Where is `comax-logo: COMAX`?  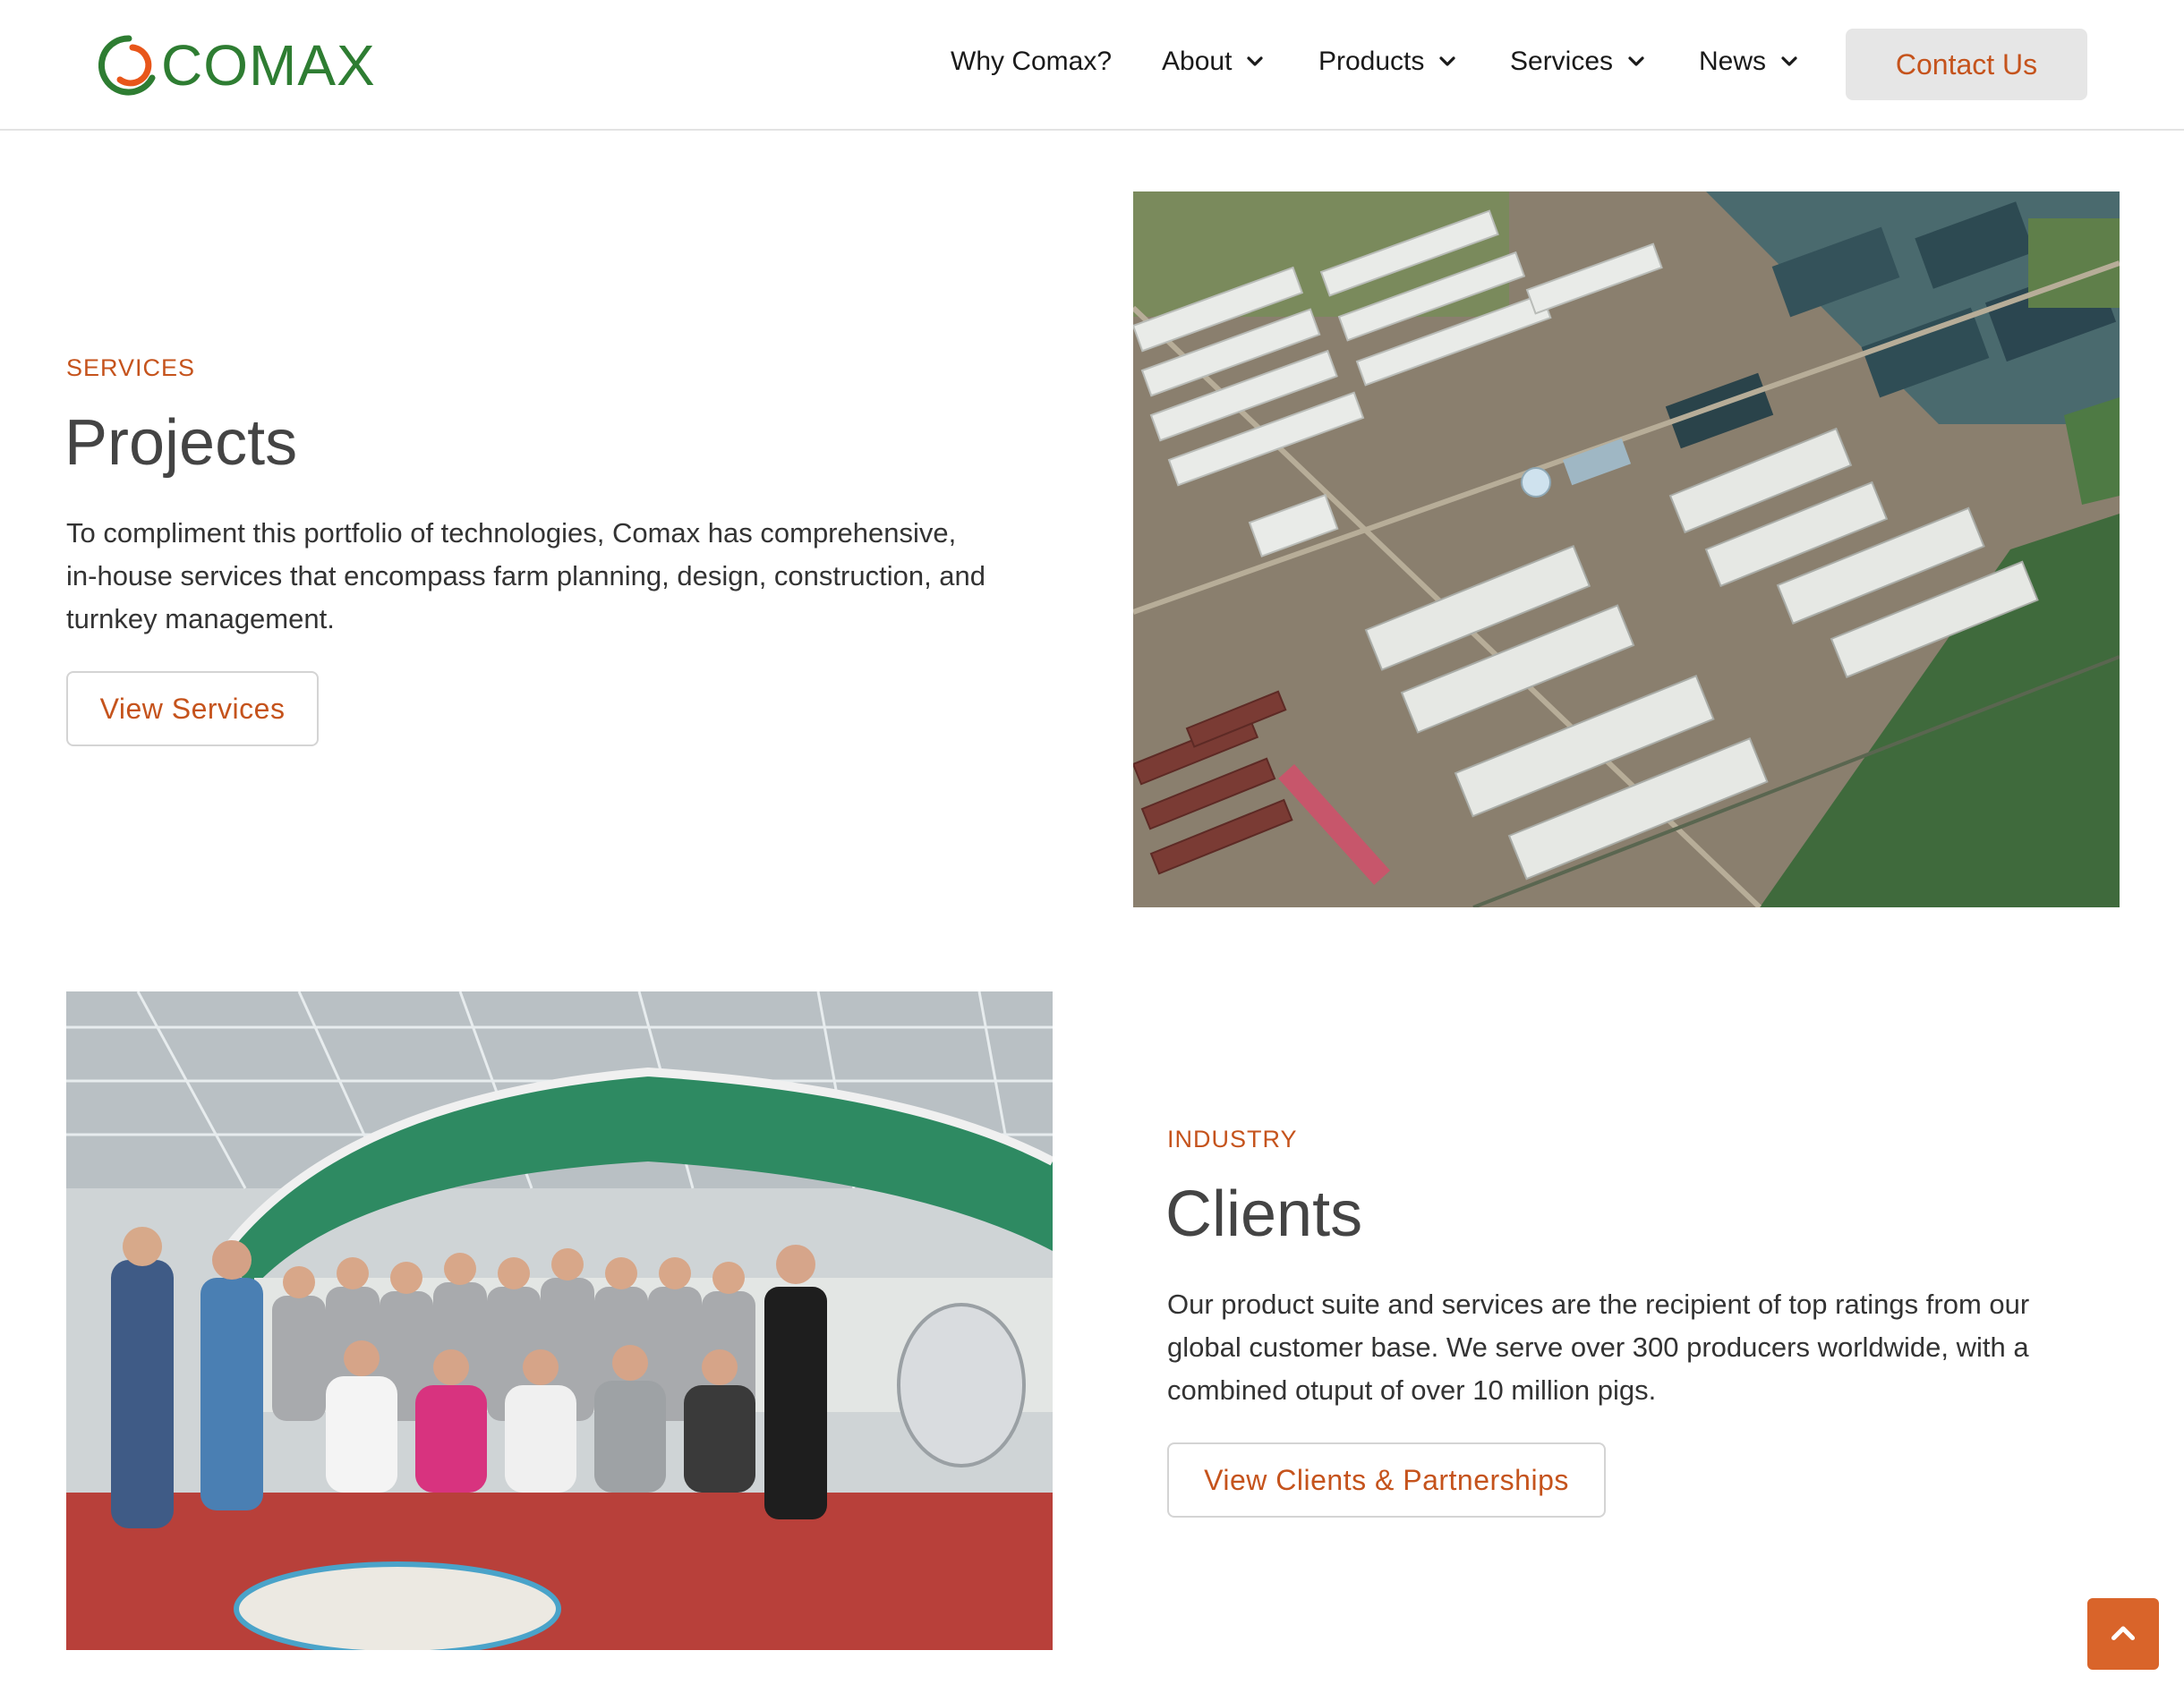 comax-logo: COMAX is located at coordinates (237, 65).